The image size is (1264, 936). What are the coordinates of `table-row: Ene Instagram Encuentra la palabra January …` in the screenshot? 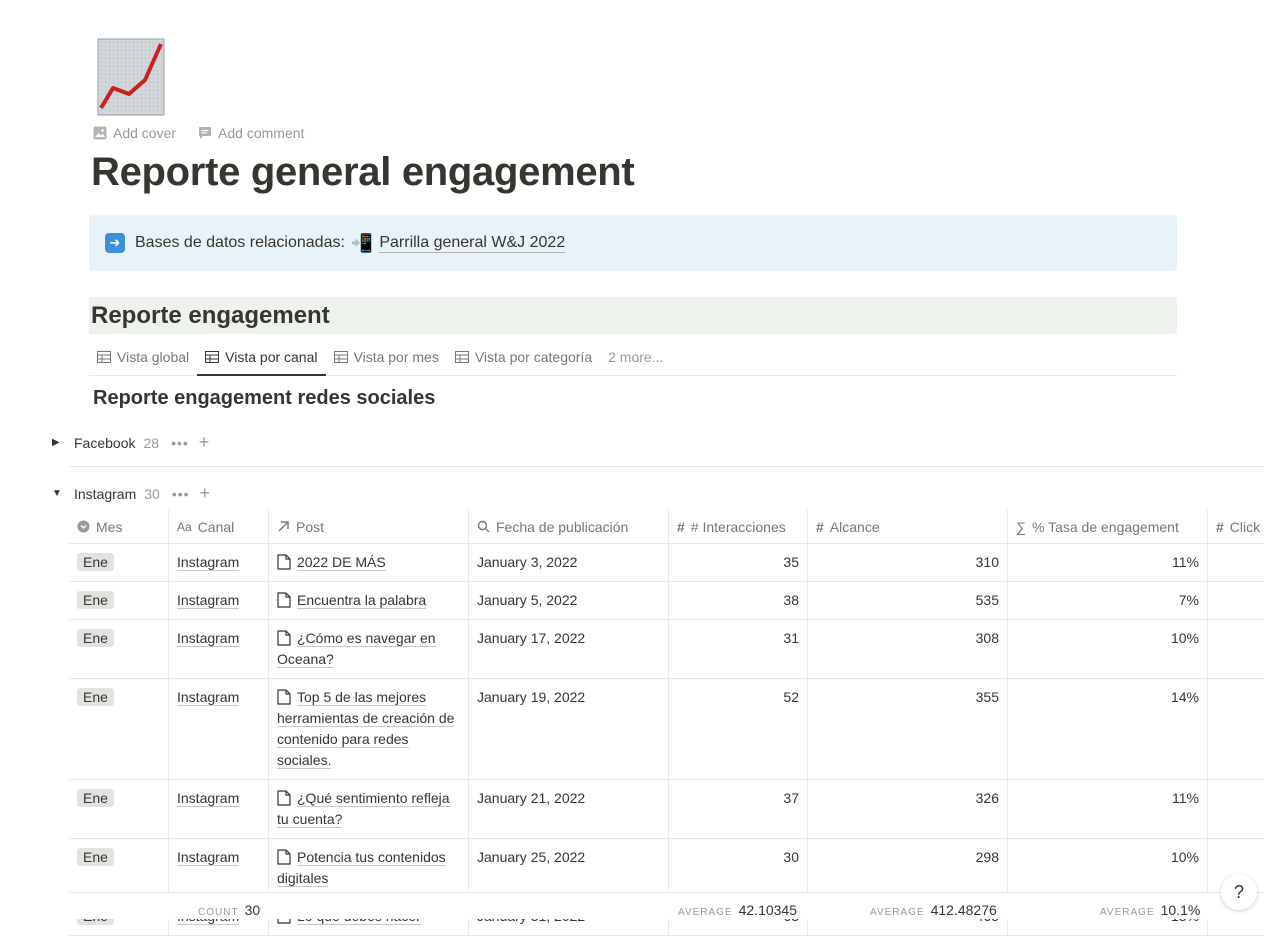 It's located at (666, 601).